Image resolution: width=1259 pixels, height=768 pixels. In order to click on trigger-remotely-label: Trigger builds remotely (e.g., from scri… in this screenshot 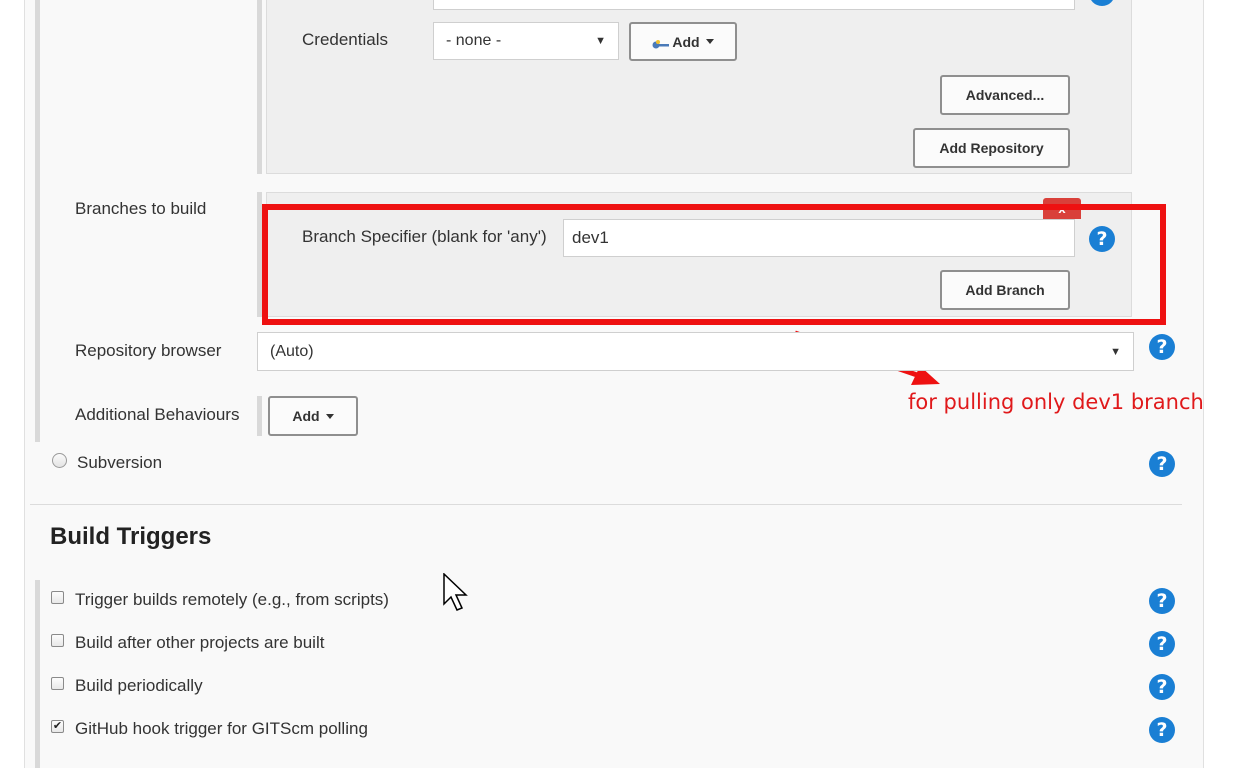, I will do `click(232, 599)`.